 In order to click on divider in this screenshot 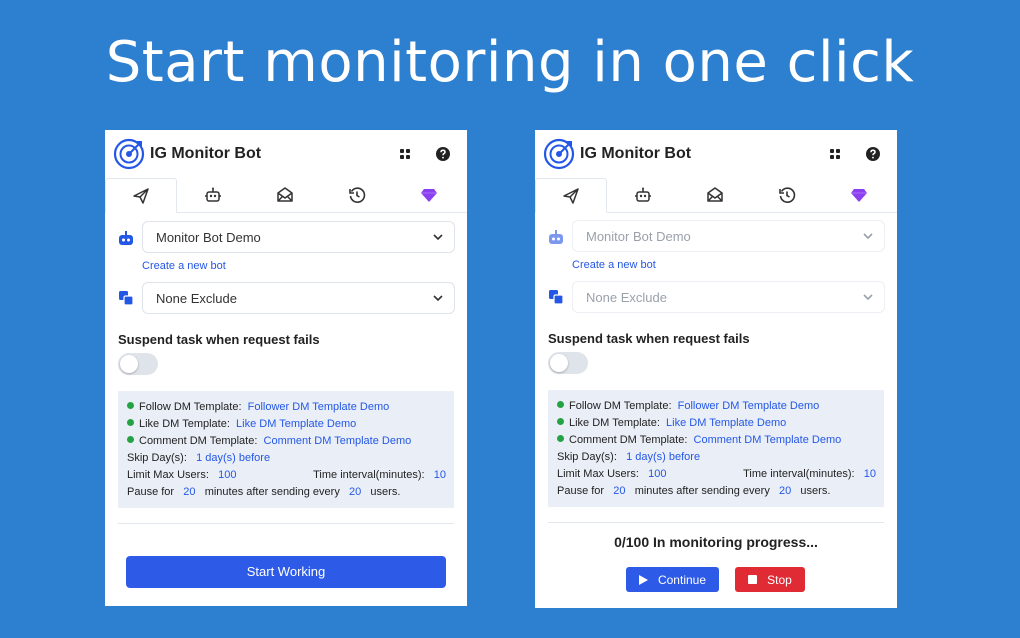, I will do `click(716, 522)`.